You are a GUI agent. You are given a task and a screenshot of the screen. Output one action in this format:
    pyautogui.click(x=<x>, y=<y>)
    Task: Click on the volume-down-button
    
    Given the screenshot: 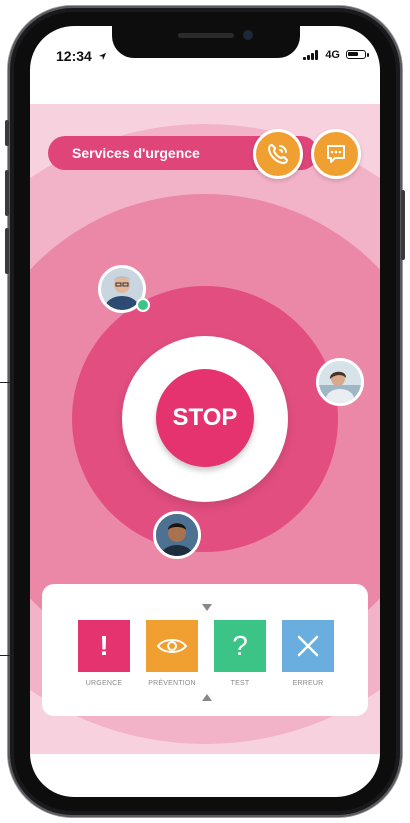 What is the action you would take?
    pyautogui.click(x=7, y=251)
    